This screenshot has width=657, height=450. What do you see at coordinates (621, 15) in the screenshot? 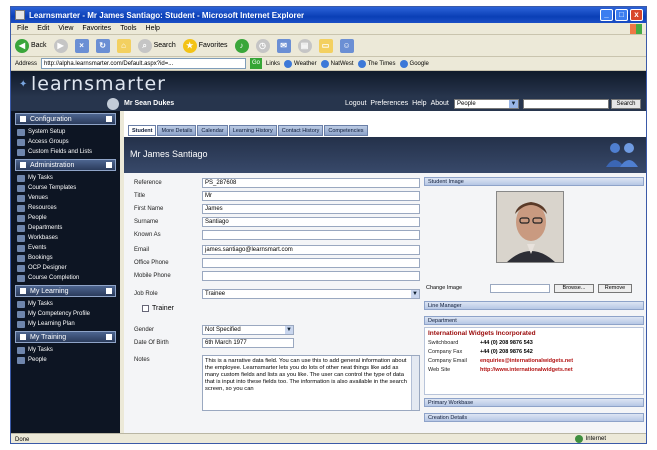
I see `maximize-button: □` at bounding box center [621, 15].